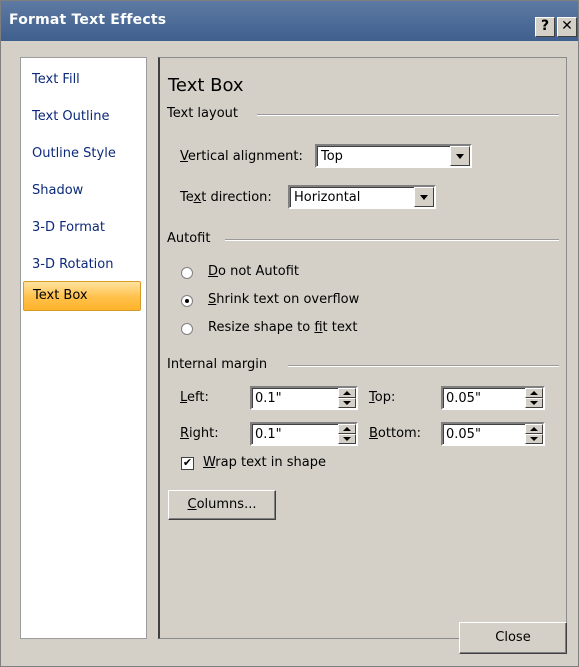 This screenshot has width=579, height=667. What do you see at coordinates (395, 433) in the screenshot?
I see `bottom-margin-label: Bottom:` at bounding box center [395, 433].